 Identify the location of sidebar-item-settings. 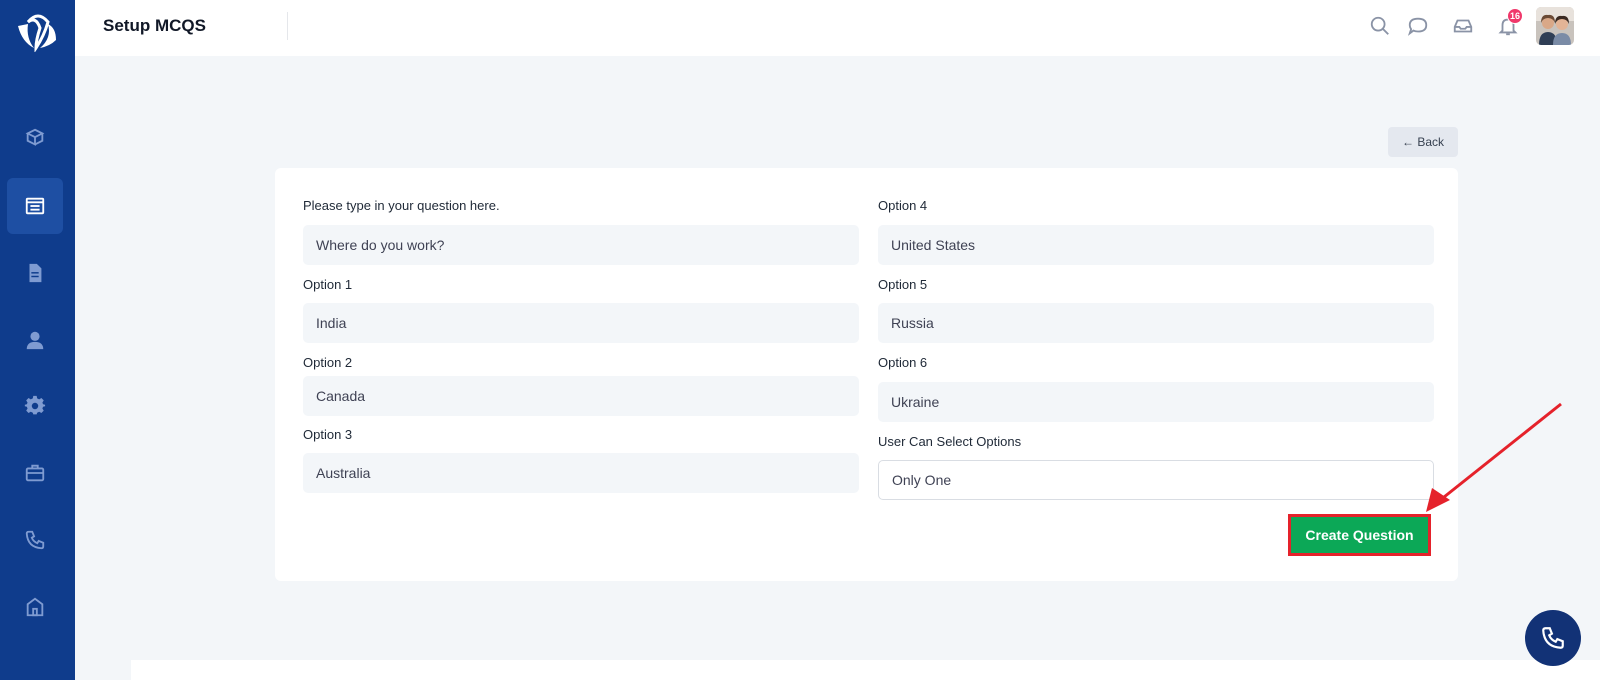
(35, 406).